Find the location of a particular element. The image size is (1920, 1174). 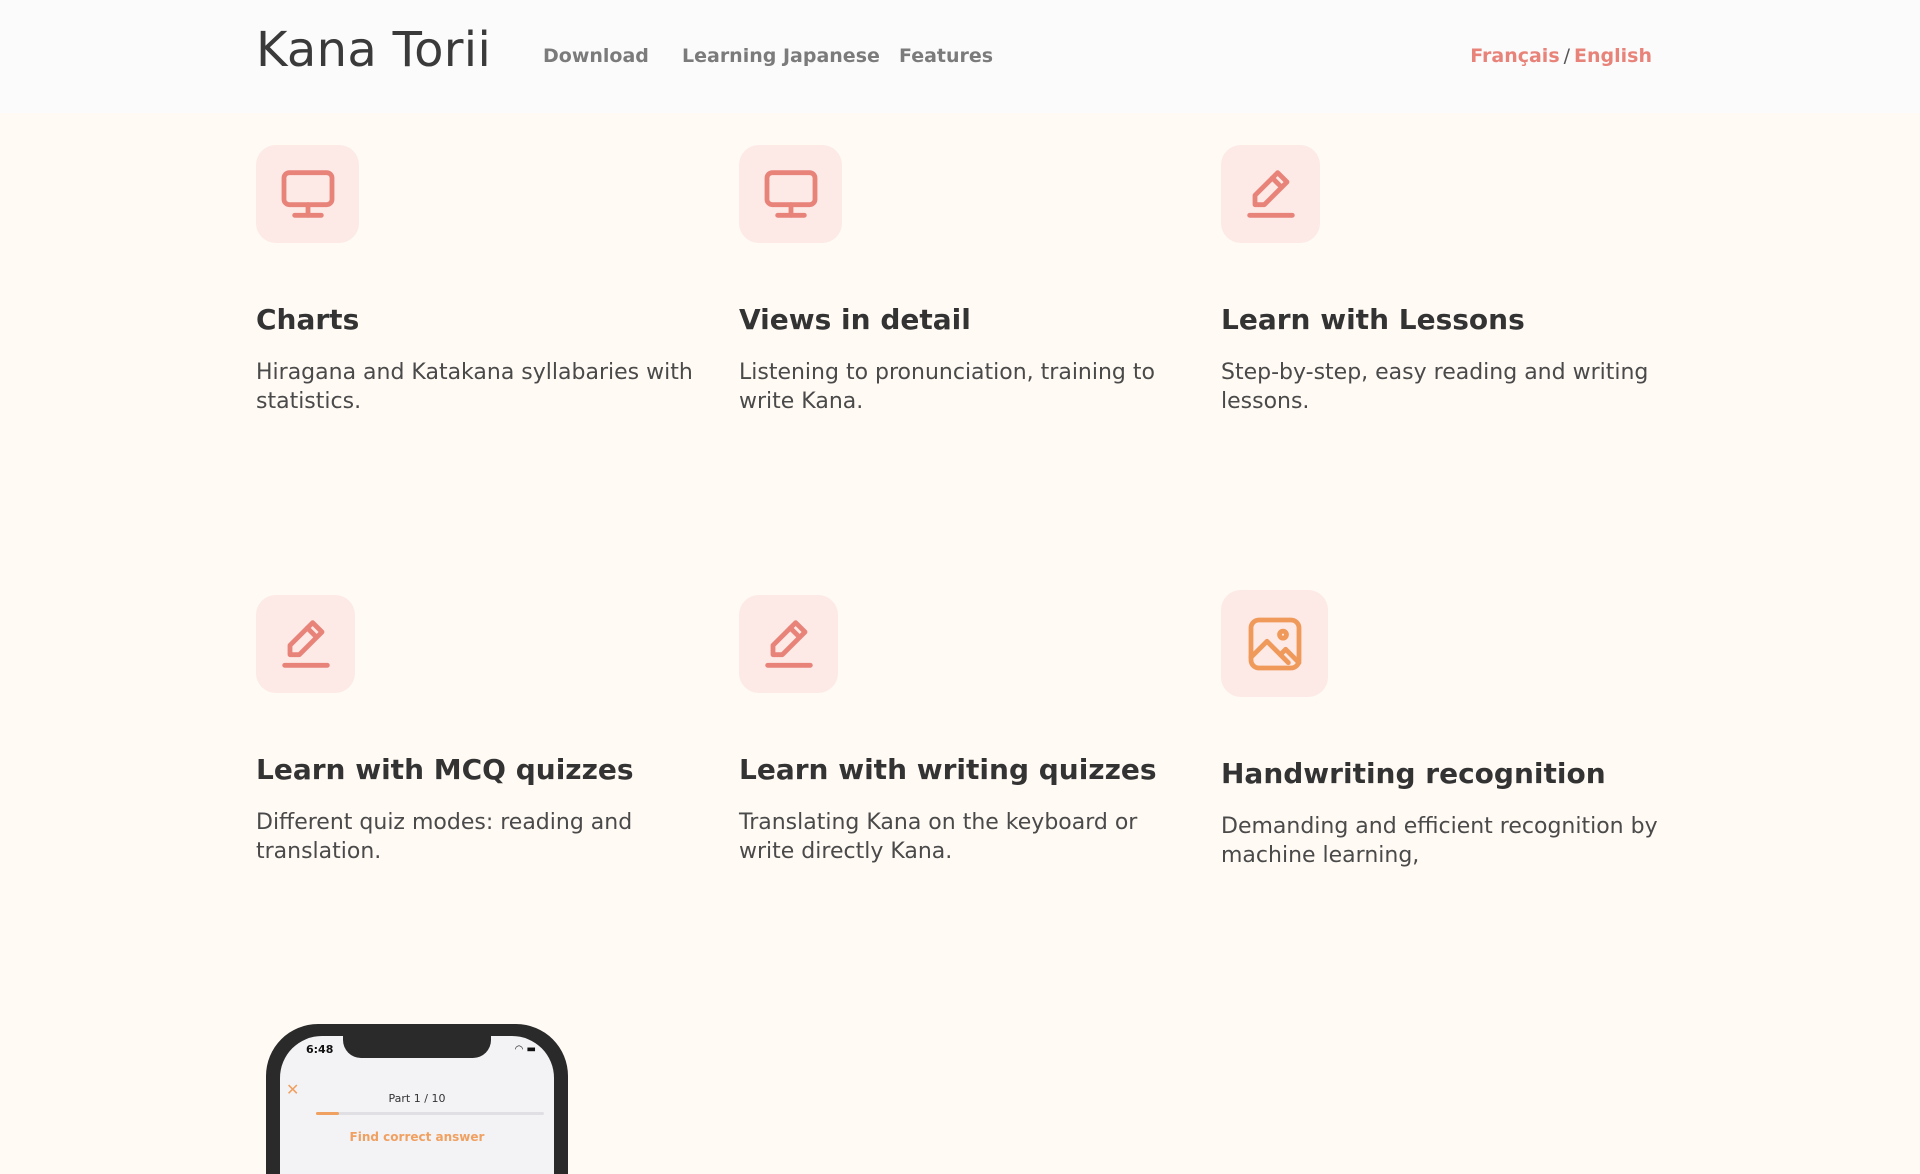

nav-learning-japanese: Learning Japanese is located at coordinates (781, 56).